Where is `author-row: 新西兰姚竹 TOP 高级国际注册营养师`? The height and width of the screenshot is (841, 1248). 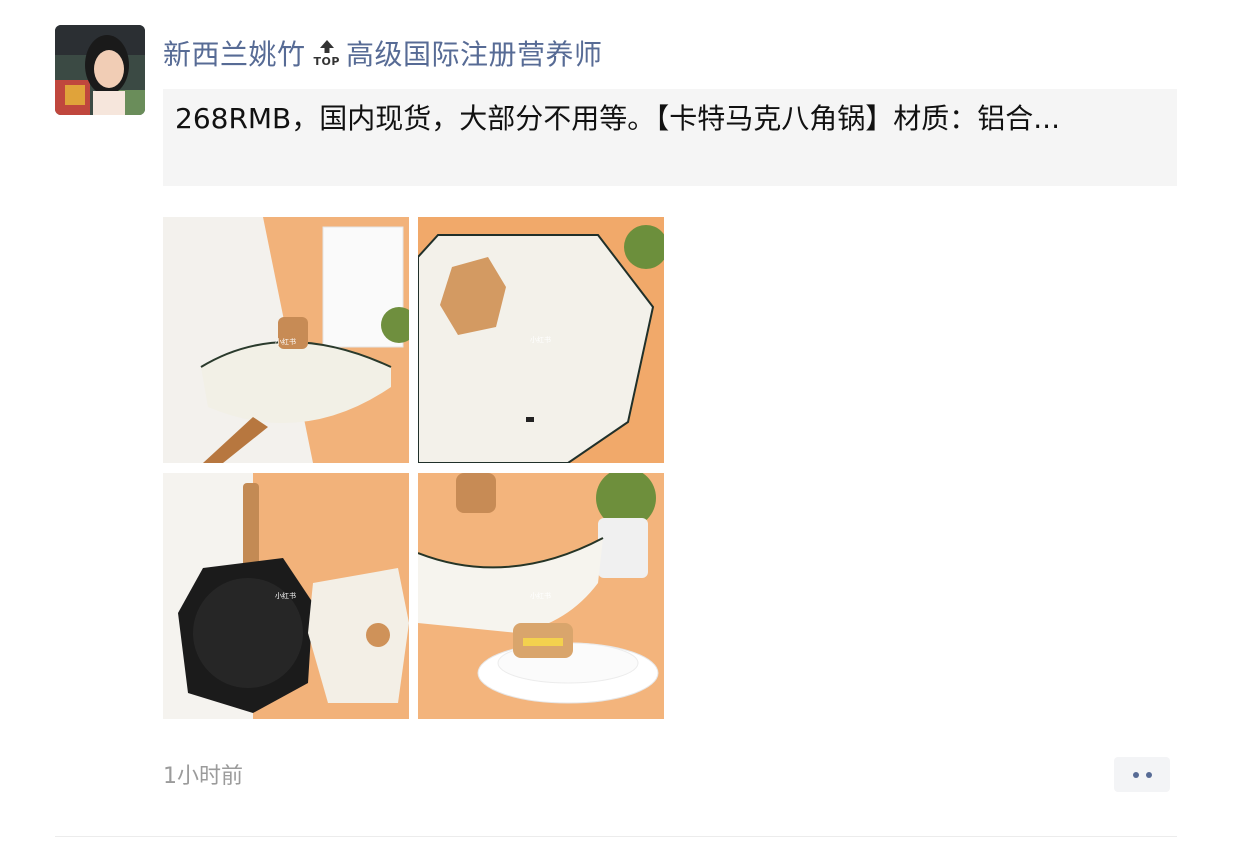
author-row: 新西兰姚竹 TOP 高级国际注册营养师 is located at coordinates (382, 53).